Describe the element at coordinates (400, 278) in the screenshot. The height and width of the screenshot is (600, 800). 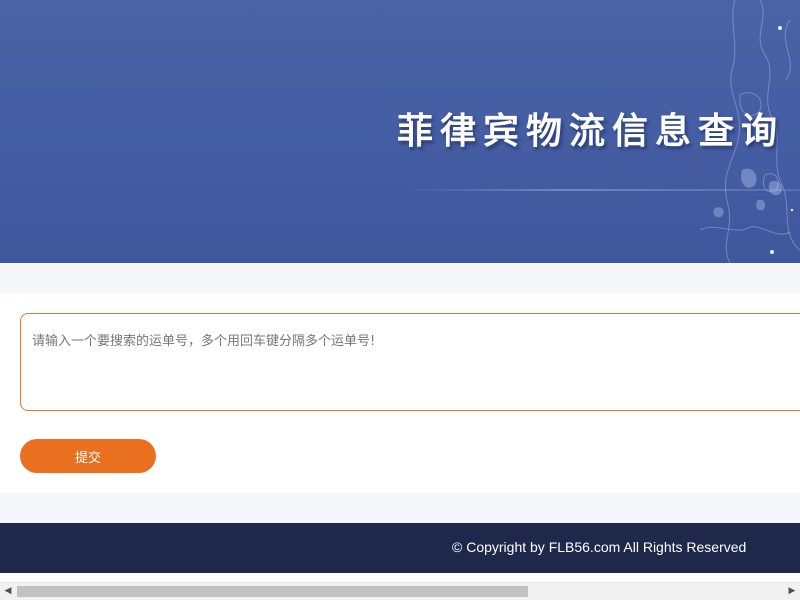
I see `spacer-strip` at that location.